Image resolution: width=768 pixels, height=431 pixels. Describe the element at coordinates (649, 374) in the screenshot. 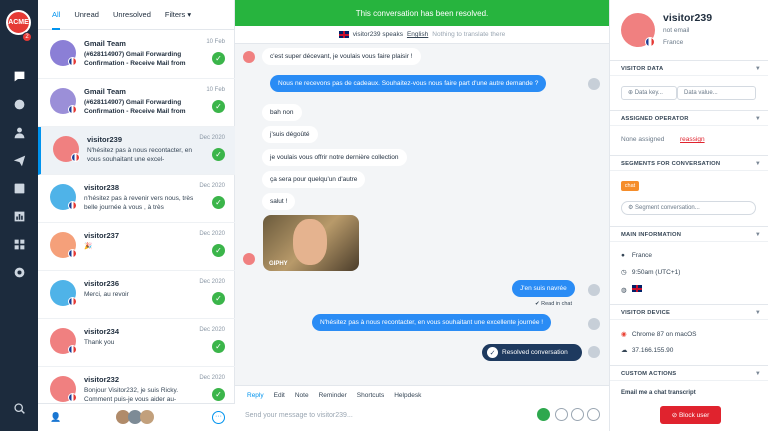

I see `section-title: CUSTOM ACTIONS` at that location.